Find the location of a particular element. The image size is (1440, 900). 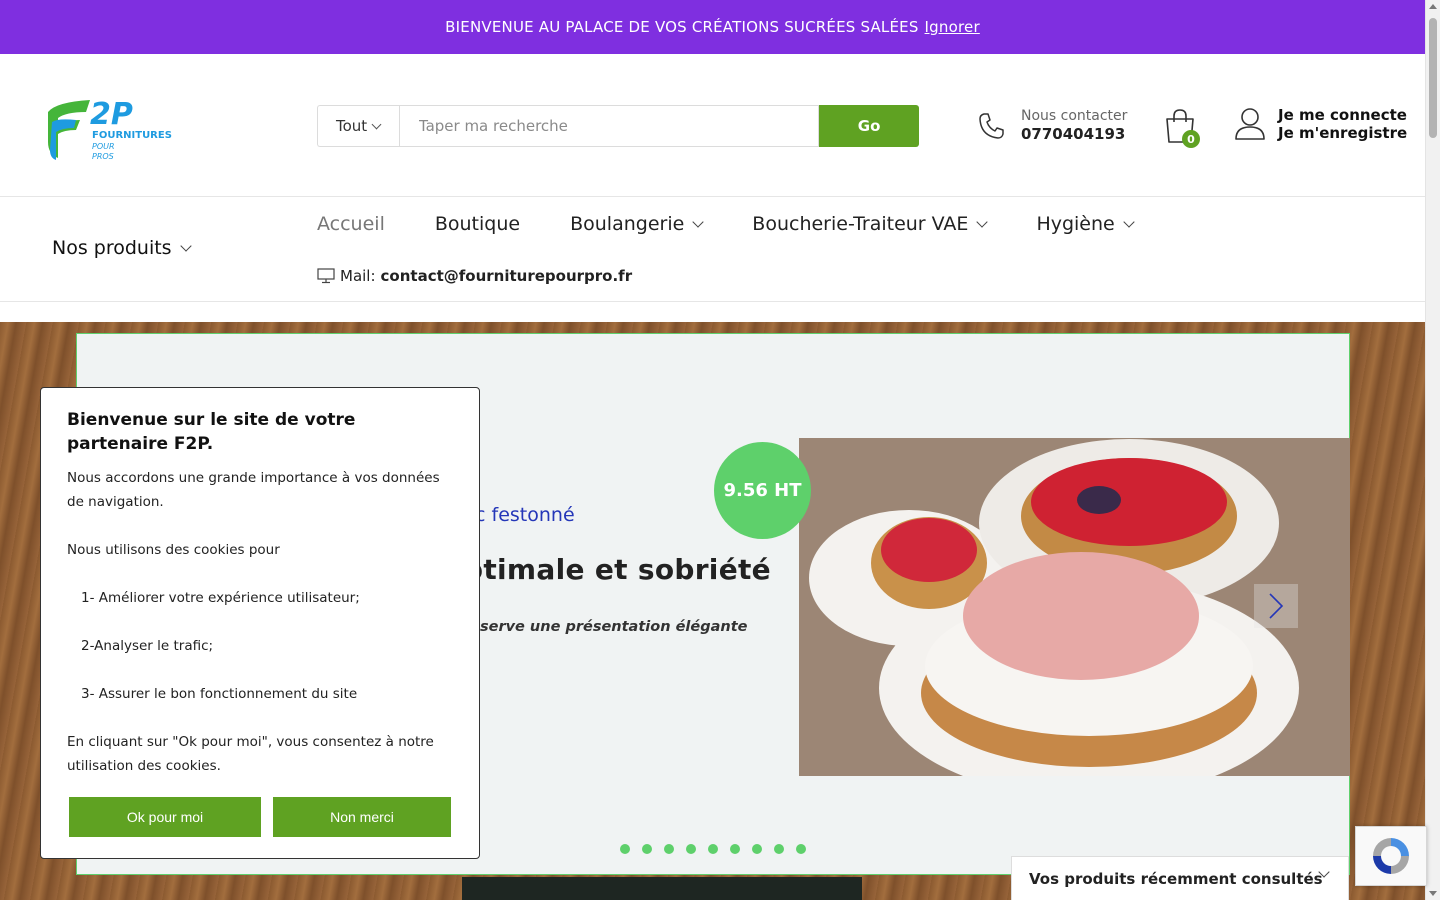

nav-item-hygiene: Hygiène is located at coordinates (1085, 224).